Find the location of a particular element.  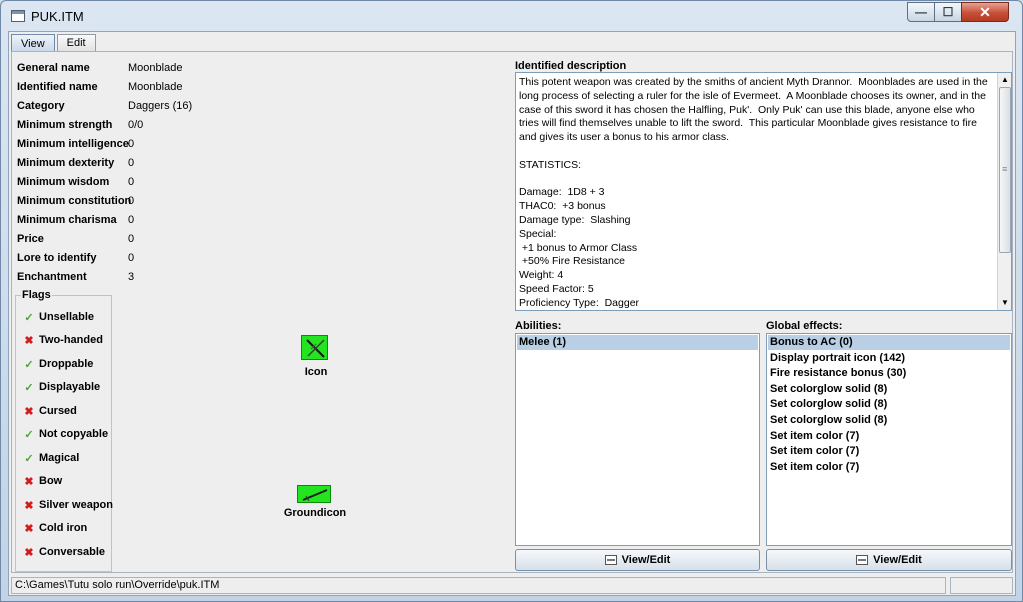

close-icon: ✕ is located at coordinates (985, 11).